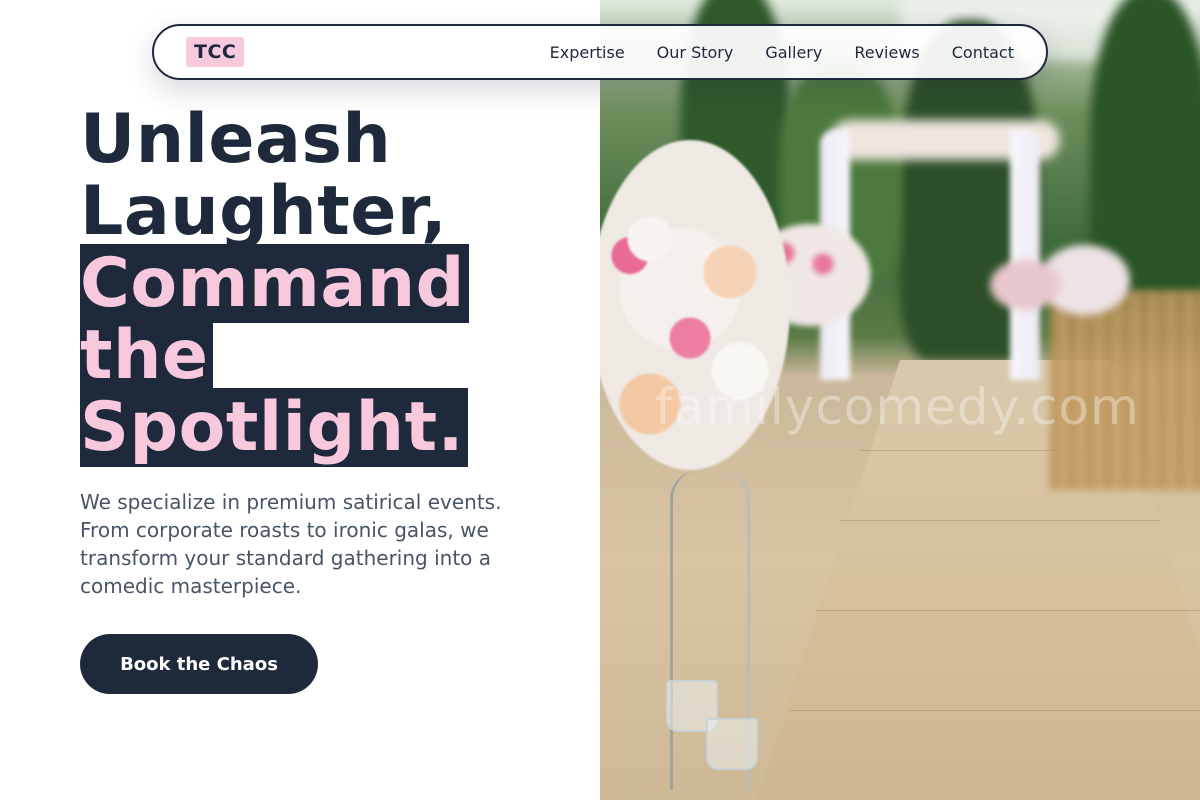  What do you see at coordinates (274, 355) in the screenshot?
I see `headline-highlight: Command the Spotlight.` at bounding box center [274, 355].